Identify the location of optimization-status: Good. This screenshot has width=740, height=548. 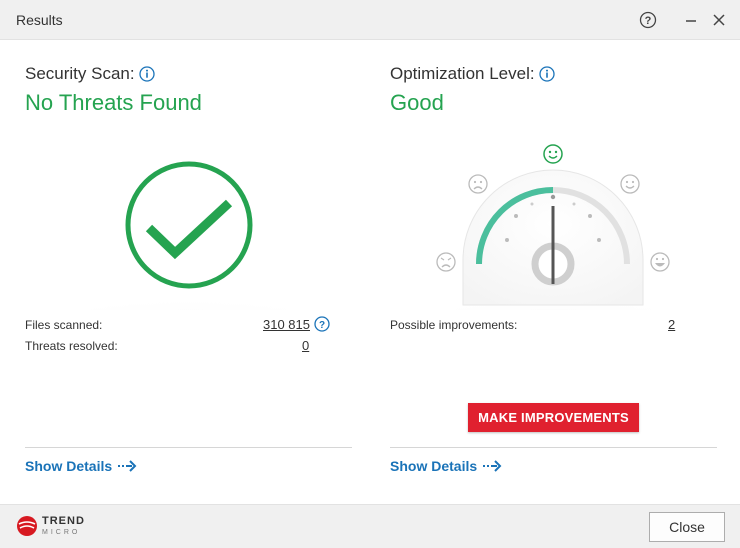
(417, 102).